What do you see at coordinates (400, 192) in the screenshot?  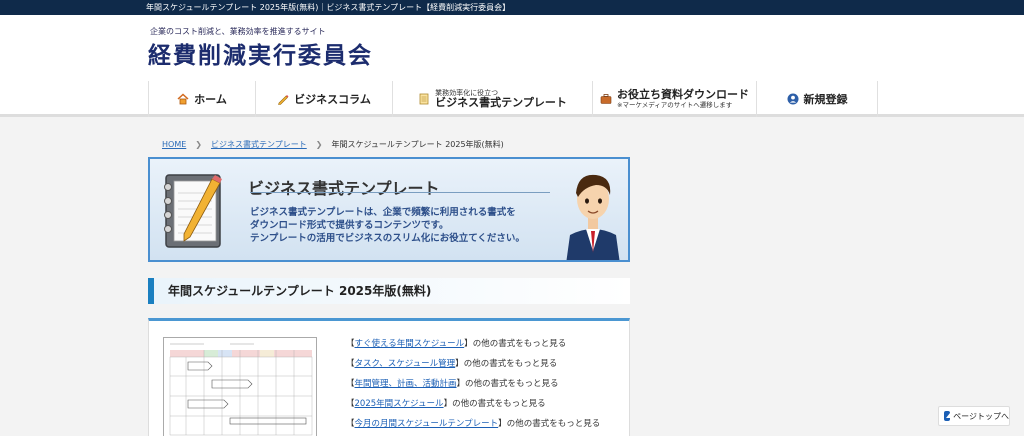 I see `banner-divider` at bounding box center [400, 192].